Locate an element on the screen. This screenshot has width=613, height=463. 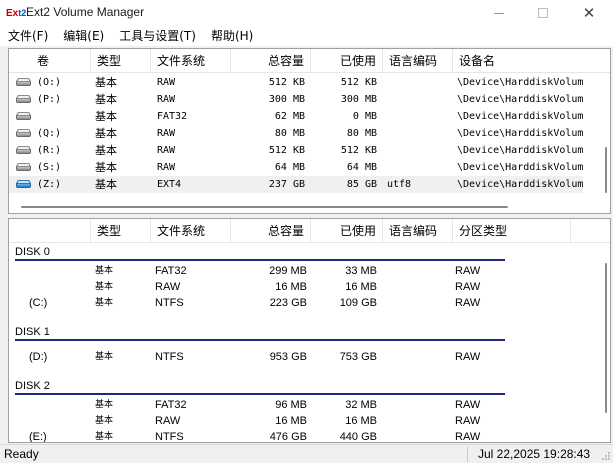
partition-row: (C:) 基本 NTFS 223 GB 109 GB RAW is located at coordinates (296, 303).